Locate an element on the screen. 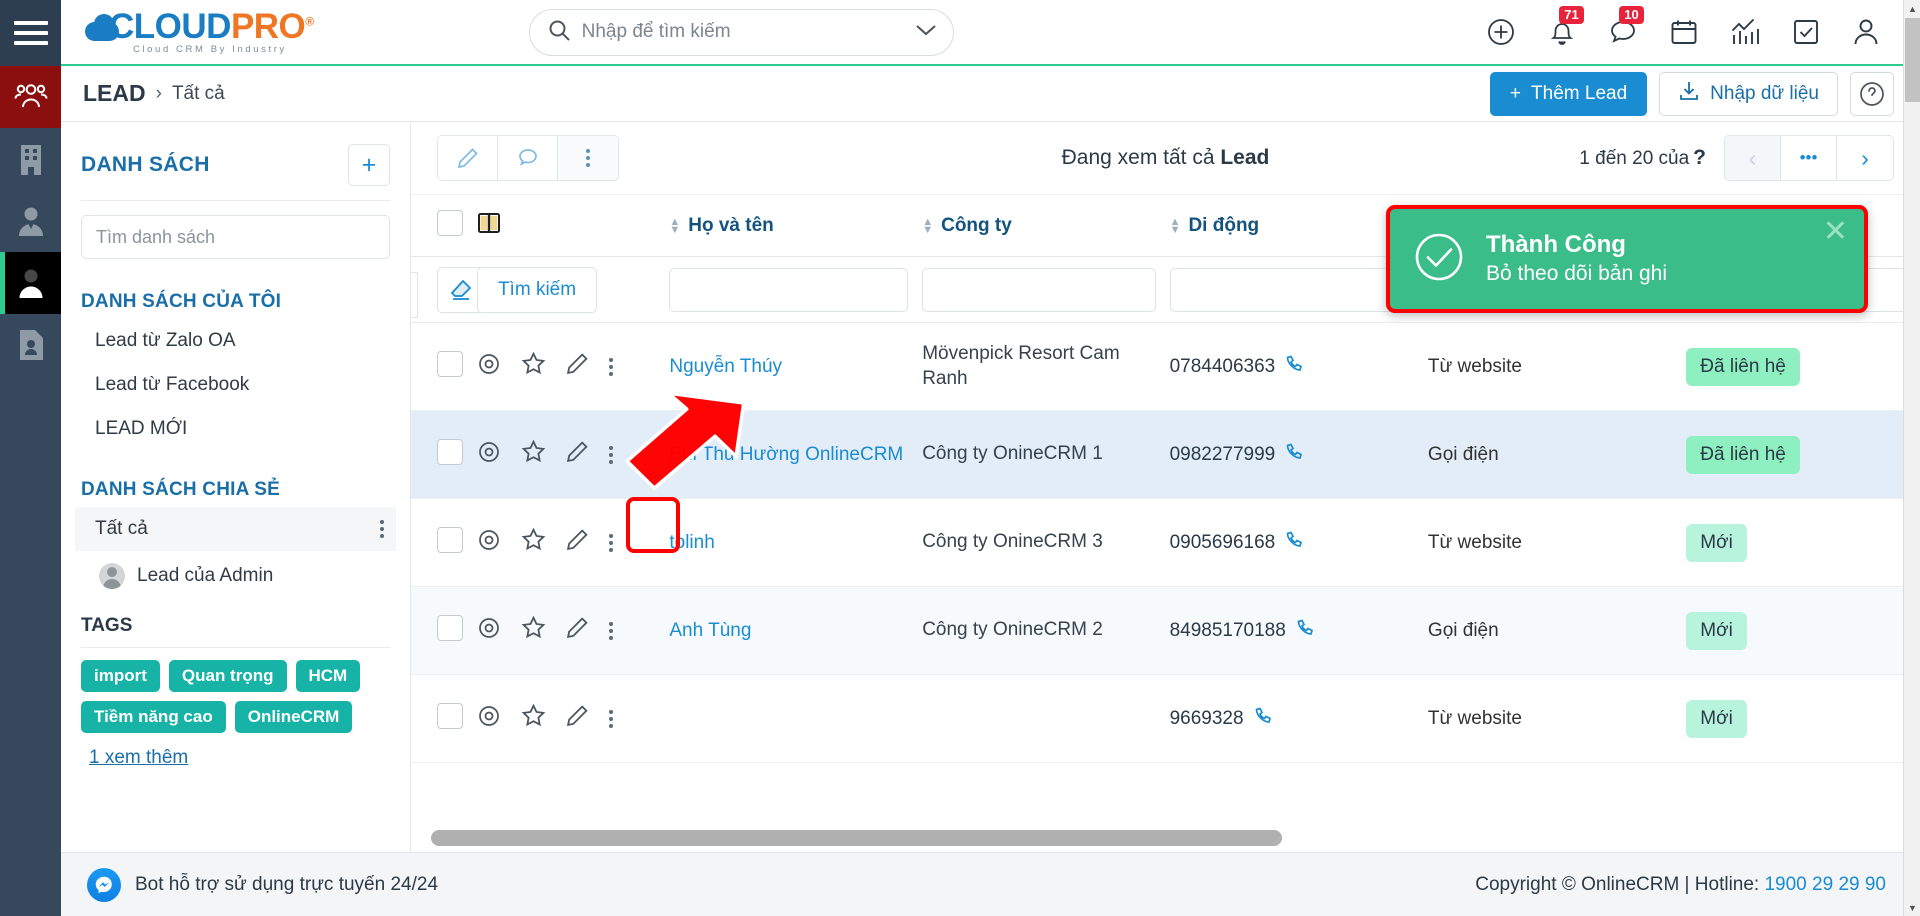  lead-name-link: tolinh is located at coordinates (691, 542).